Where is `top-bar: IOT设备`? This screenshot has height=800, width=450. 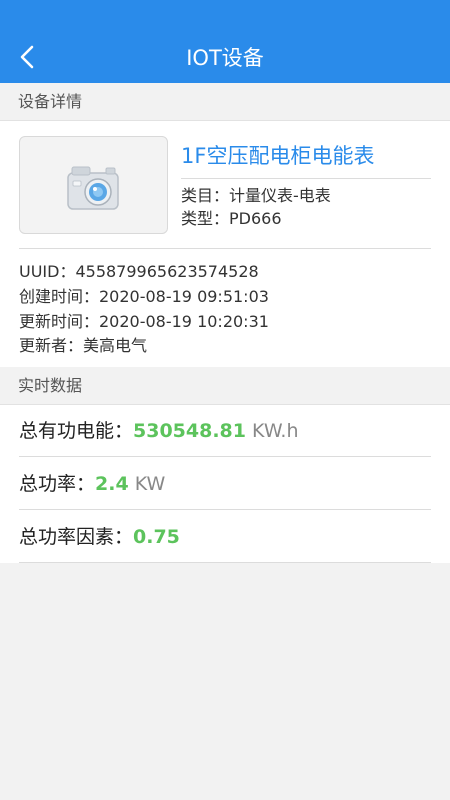 top-bar: IOT设备 is located at coordinates (225, 41).